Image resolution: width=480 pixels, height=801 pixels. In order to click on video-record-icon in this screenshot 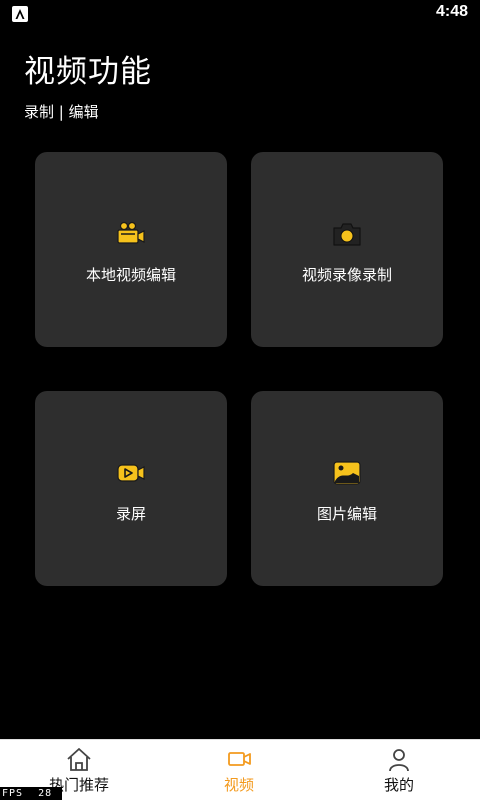, I will do `click(131, 473)`.